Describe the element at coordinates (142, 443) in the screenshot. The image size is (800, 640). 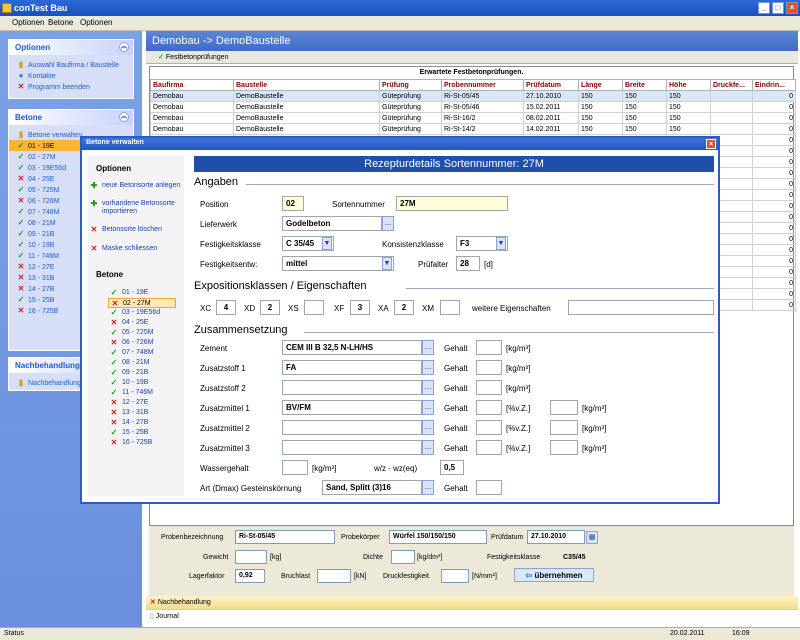
I see `dialog-beton-item: ✕ 16 - 725B` at that location.